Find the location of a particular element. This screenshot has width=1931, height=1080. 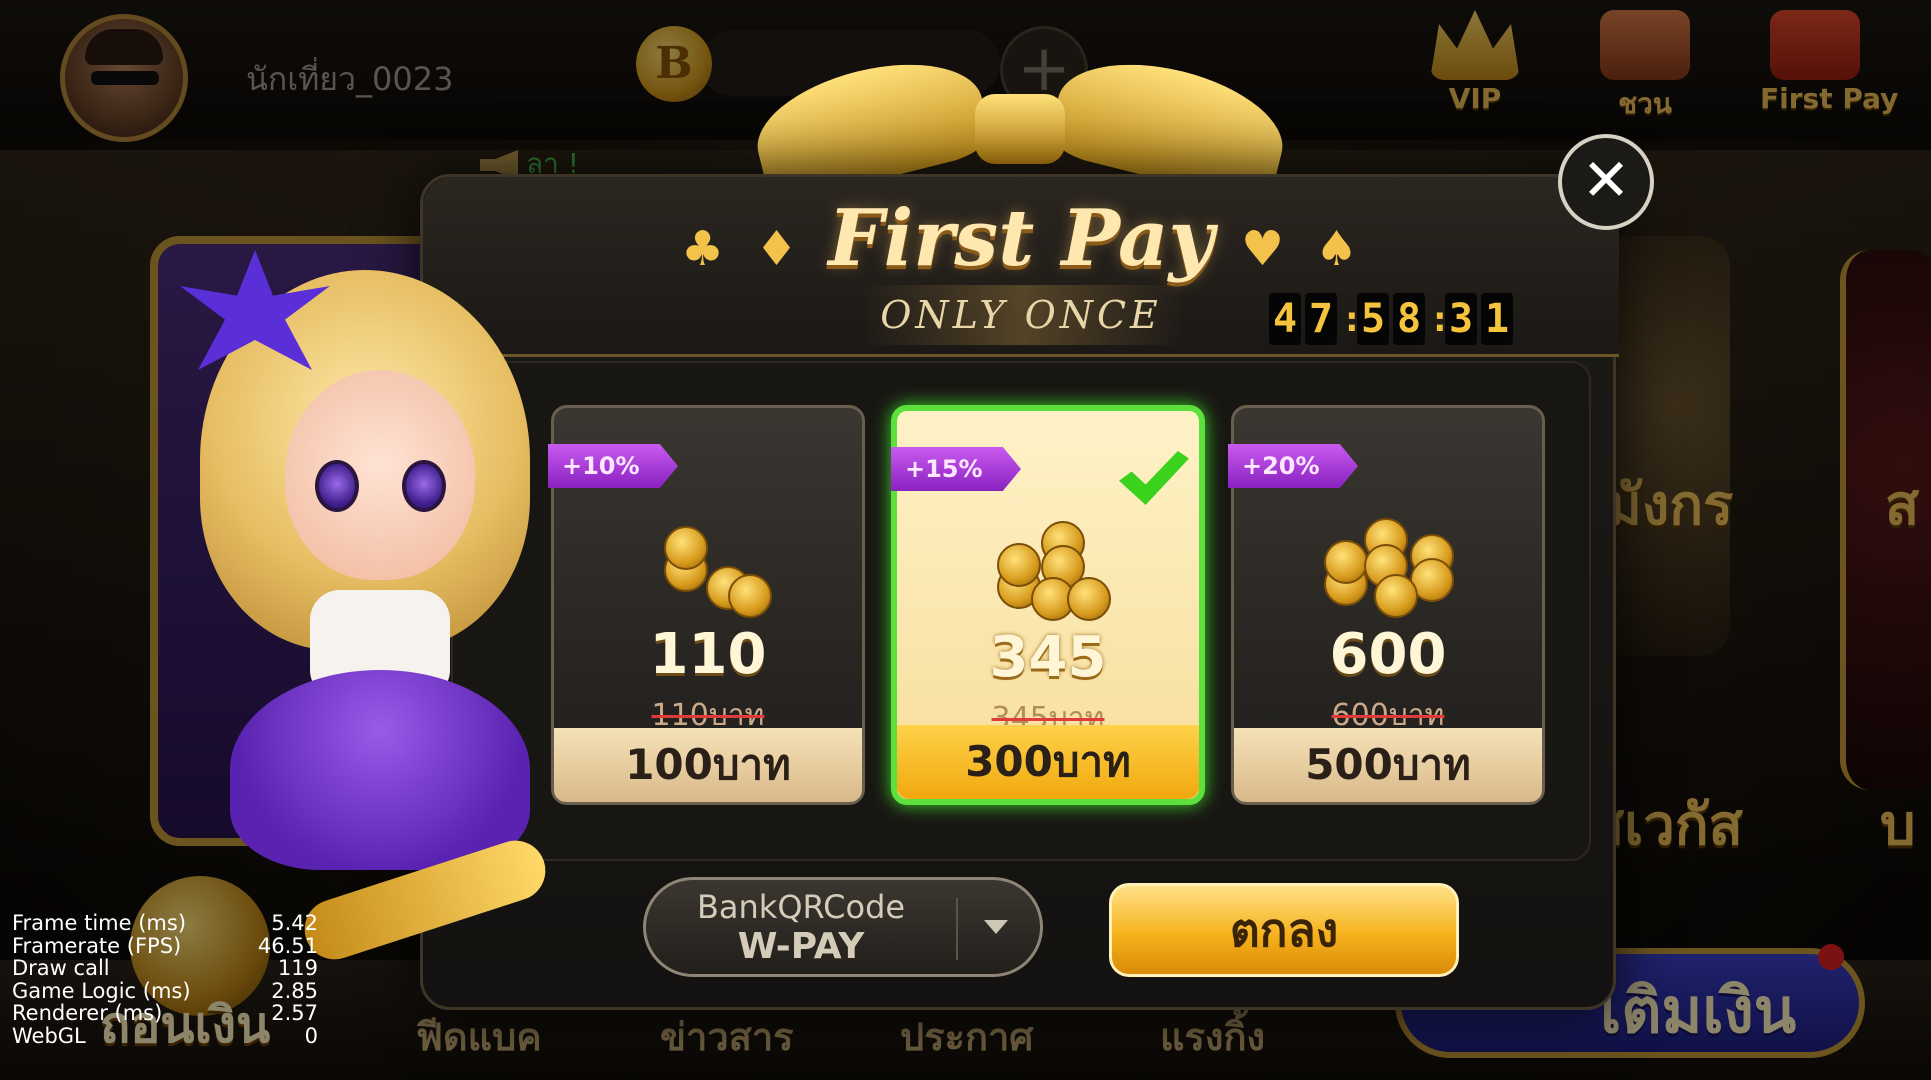

mascot-dress is located at coordinates (380, 770).